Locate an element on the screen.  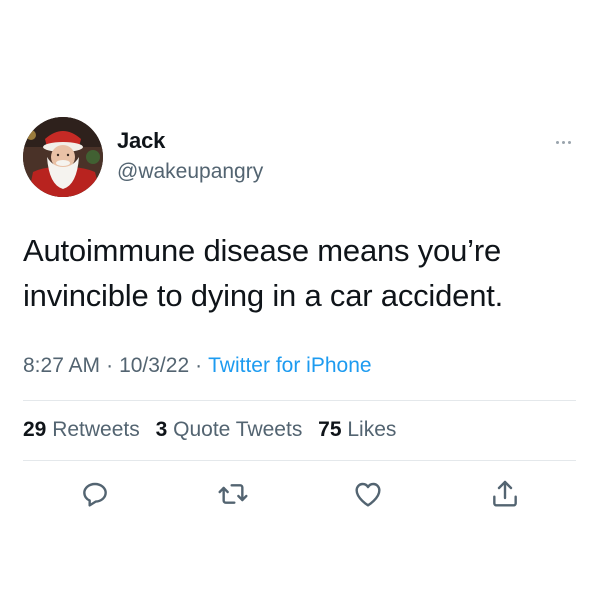
user-handle: @wakeupangry is located at coordinates (190, 172).